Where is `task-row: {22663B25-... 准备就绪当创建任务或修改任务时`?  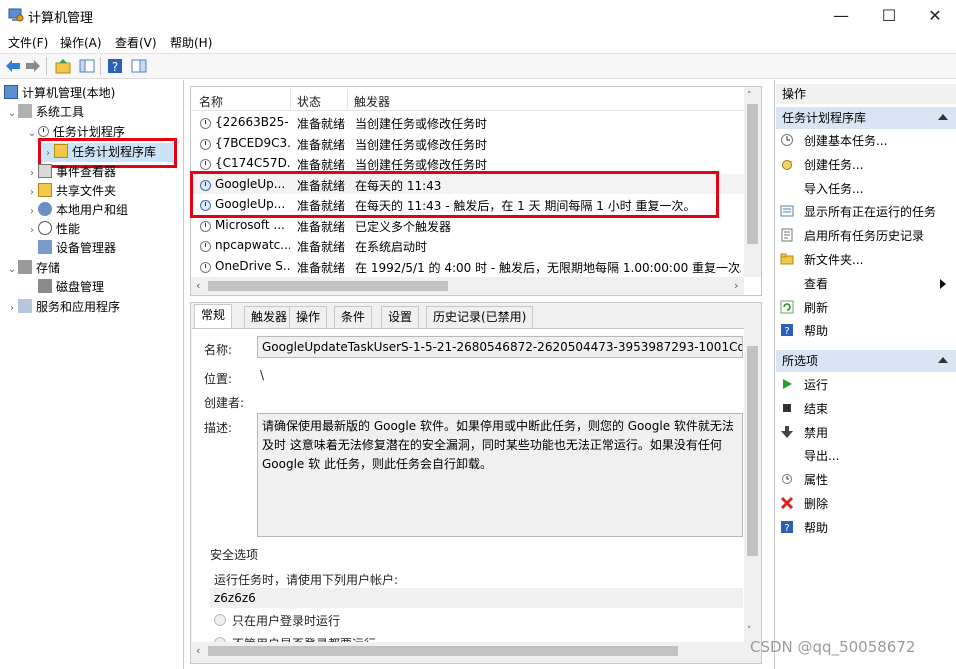
task-row: {22663B25-... 准备就绪当创建任务或修改任务时 is located at coordinates (467, 122).